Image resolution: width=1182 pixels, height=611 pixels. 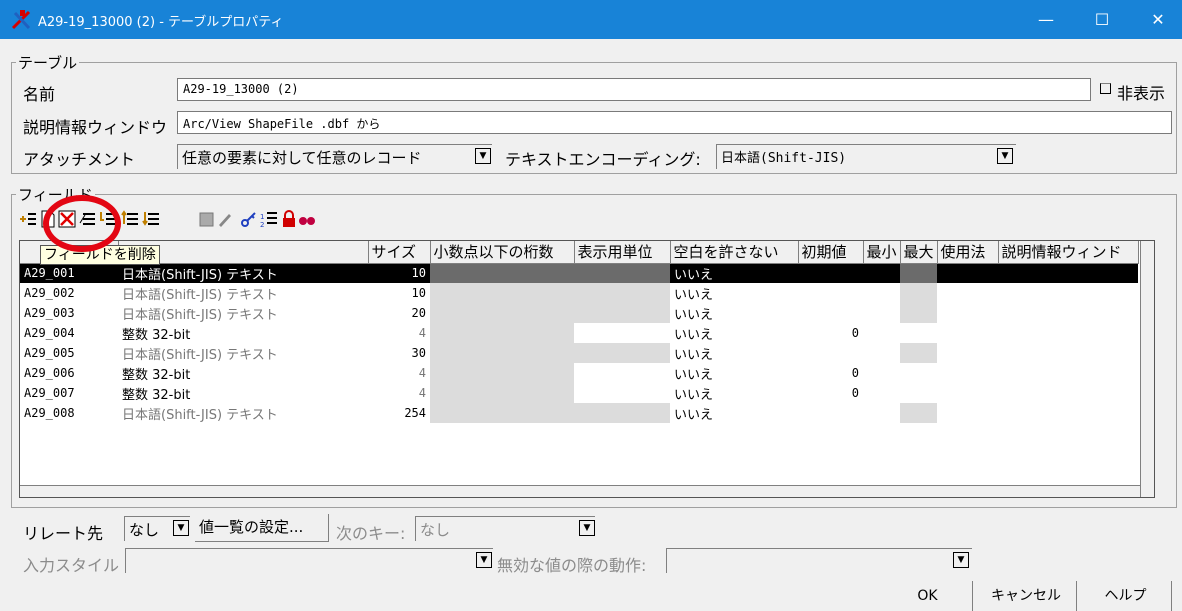 I want to click on minimize-button: —, so click(x=1046, y=19).